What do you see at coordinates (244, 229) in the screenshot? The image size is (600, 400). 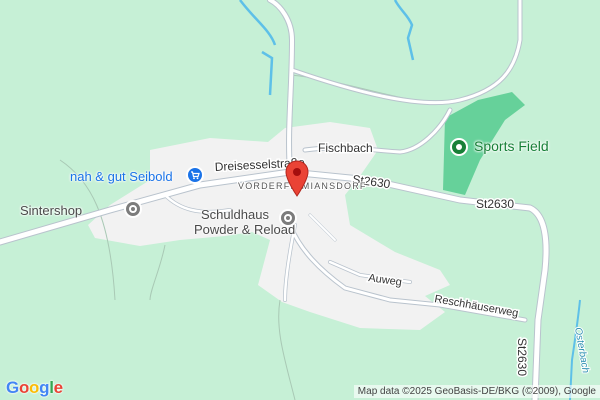 I see `poi-label-schuldhaus-line2: Powder & Reload` at bounding box center [244, 229].